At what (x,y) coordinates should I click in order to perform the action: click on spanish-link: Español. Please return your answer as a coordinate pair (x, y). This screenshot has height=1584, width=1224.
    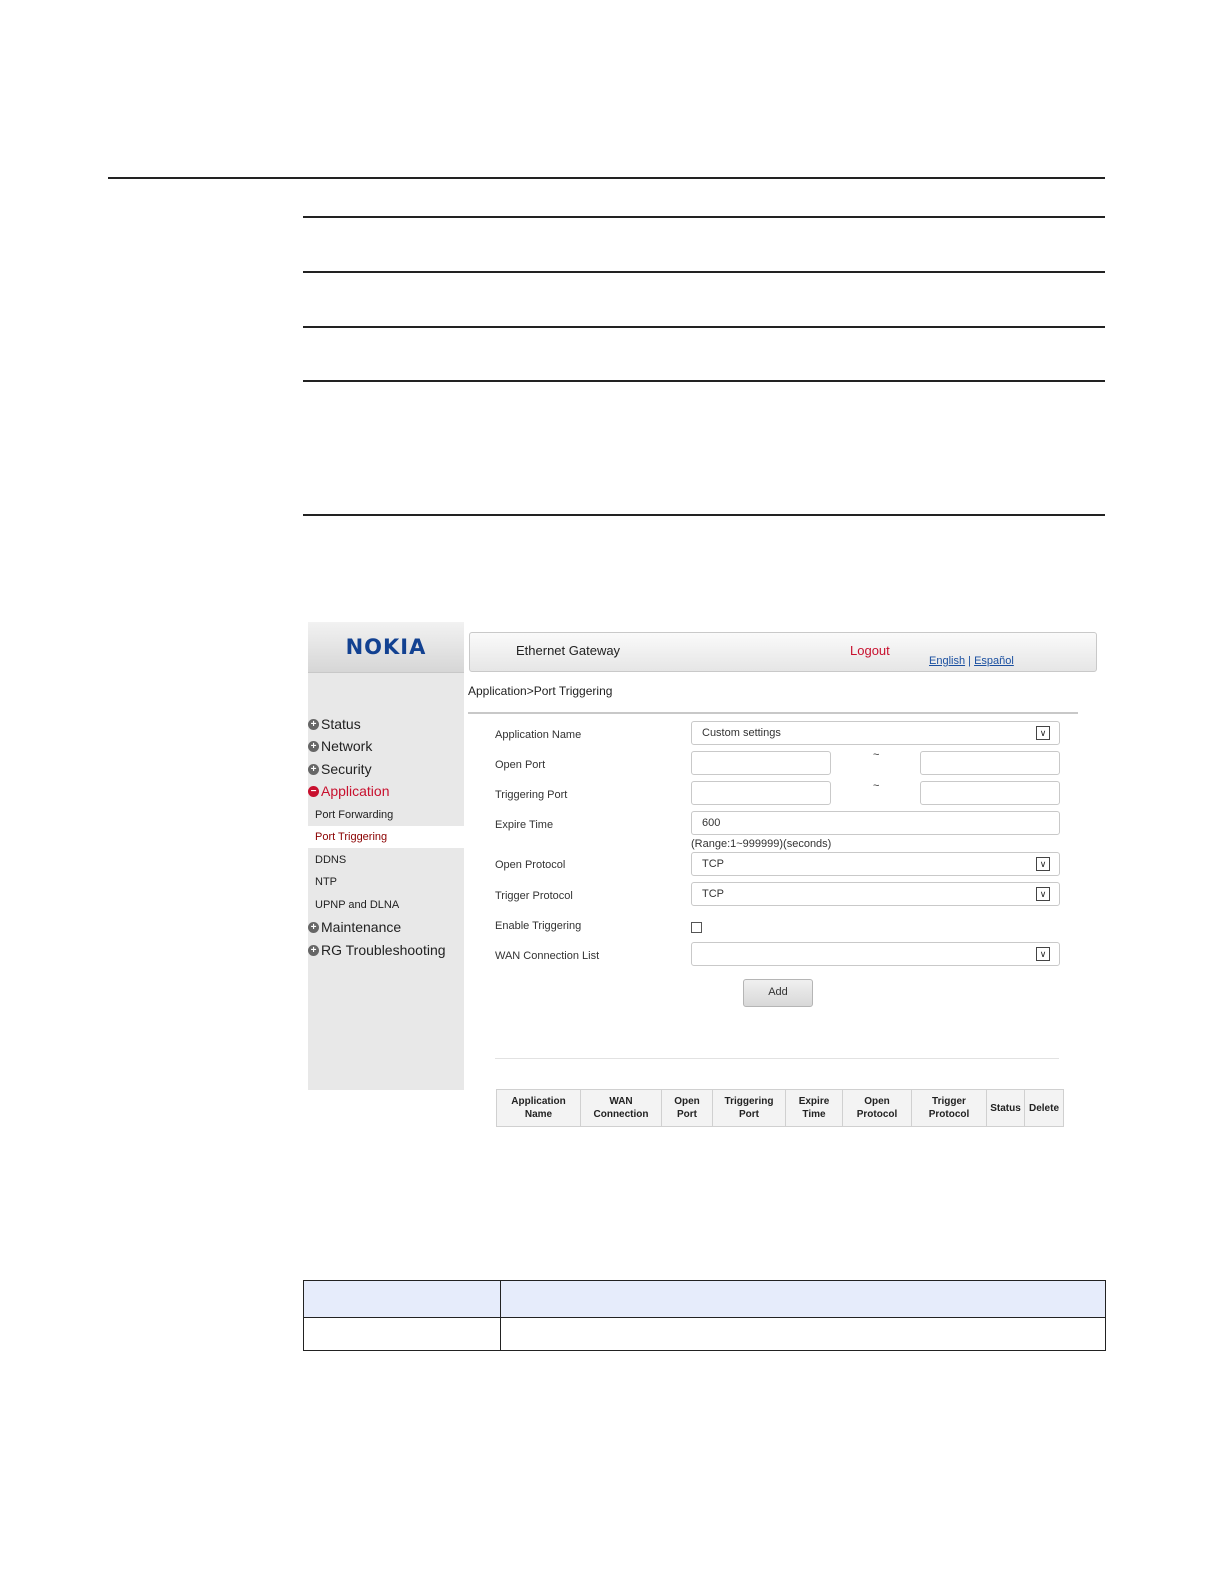
    Looking at the image, I should click on (994, 661).